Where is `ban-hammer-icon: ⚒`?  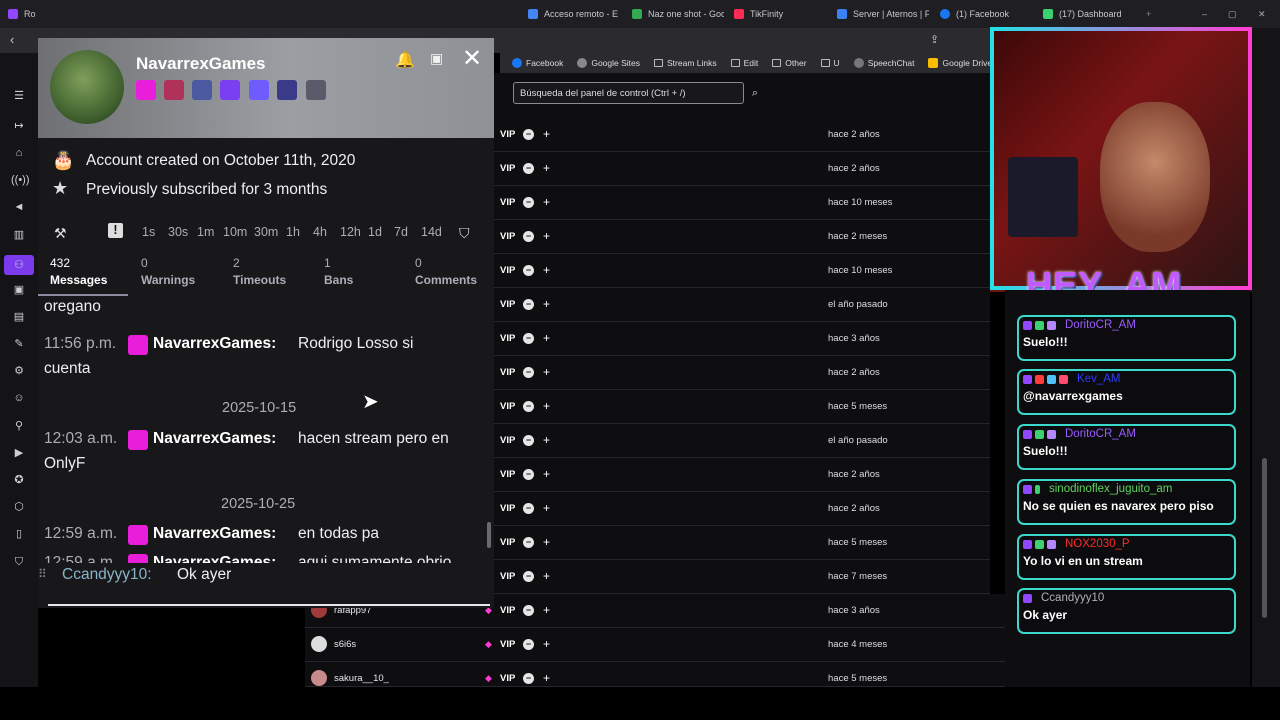
ban-hammer-icon: ⚒ is located at coordinates (60, 233).